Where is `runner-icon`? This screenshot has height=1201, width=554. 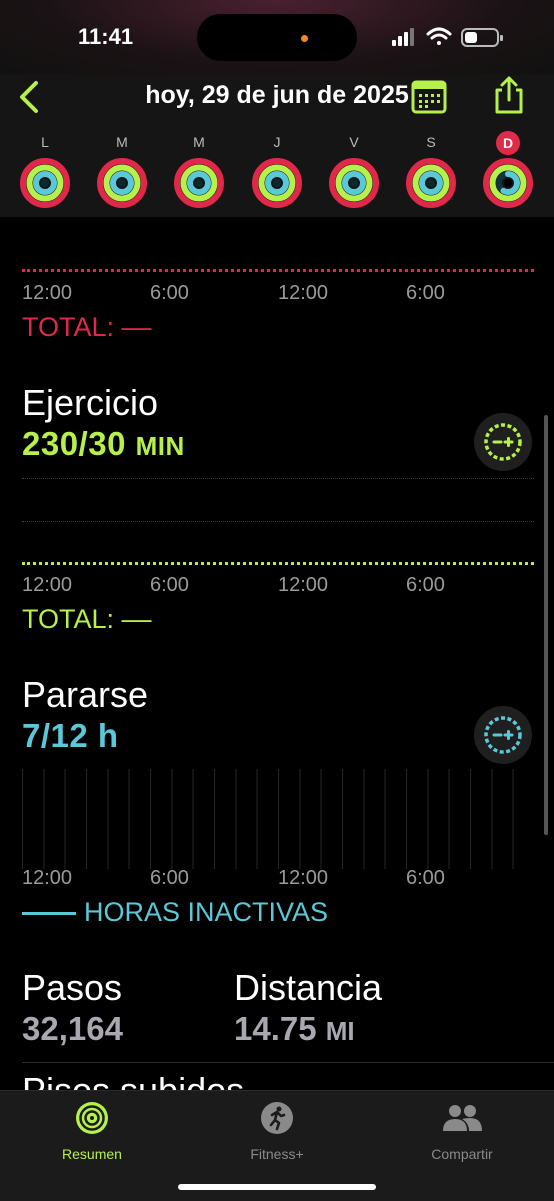 runner-icon is located at coordinates (277, 1118).